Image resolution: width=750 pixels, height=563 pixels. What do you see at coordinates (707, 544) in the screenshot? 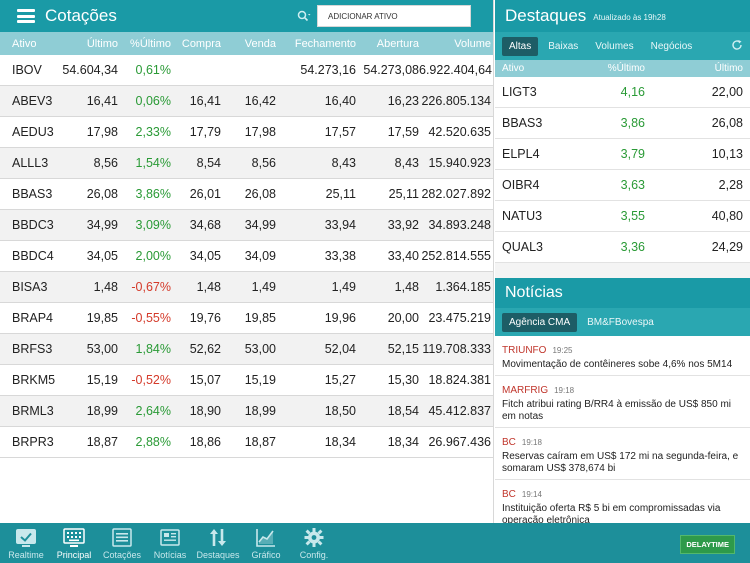
I see `delaytime-badge: DELAYTIME` at bounding box center [707, 544].